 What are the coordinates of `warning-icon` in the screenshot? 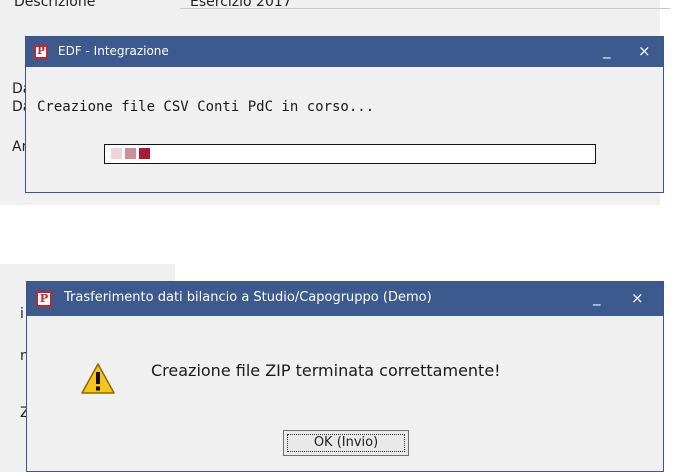 It's located at (98, 378).